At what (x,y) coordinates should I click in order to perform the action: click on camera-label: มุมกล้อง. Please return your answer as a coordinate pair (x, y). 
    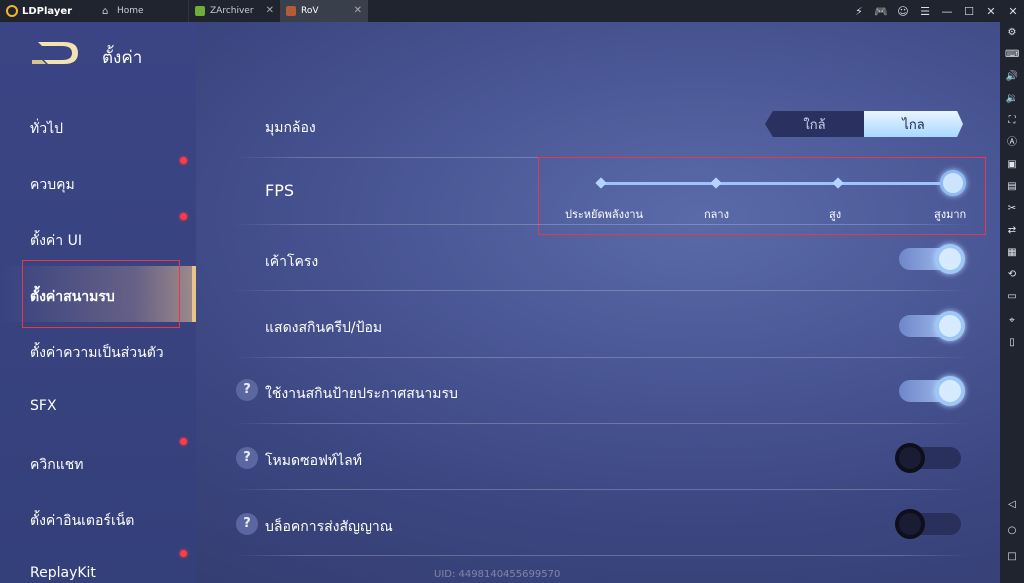
    Looking at the image, I should click on (290, 128).